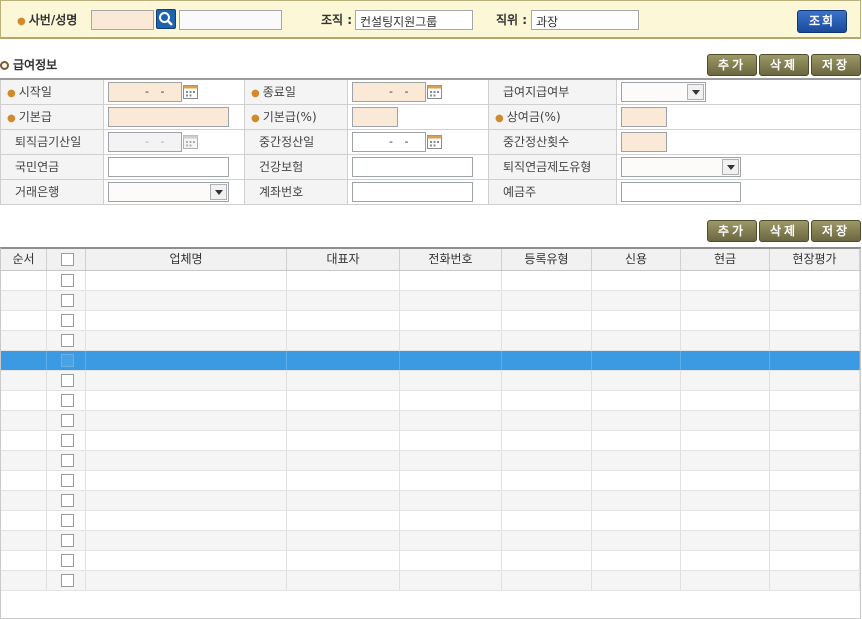  What do you see at coordinates (547, 259) in the screenshot?
I see `col-header-reg-type: 등록유형` at bounding box center [547, 259].